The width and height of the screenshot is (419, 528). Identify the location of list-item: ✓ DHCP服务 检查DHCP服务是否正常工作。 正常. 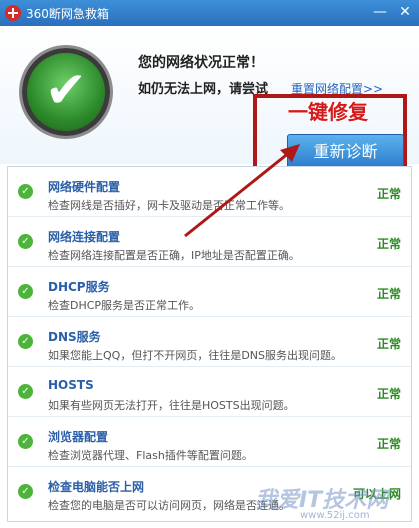
(209, 292).